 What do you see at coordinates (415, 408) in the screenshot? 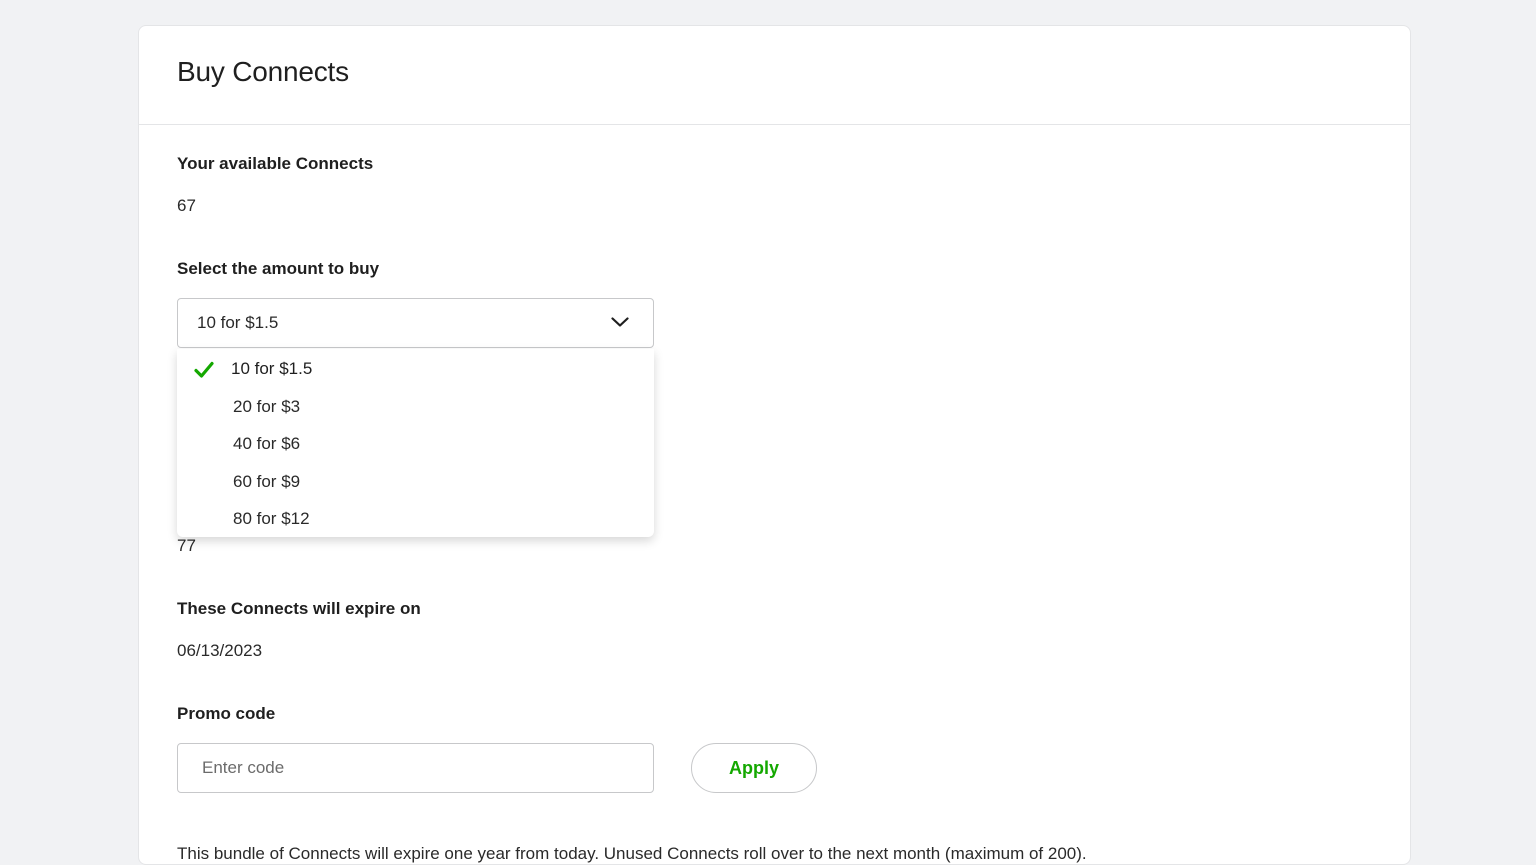
I see `amount-option-20: 20 for $3` at bounding box center [415, 408].